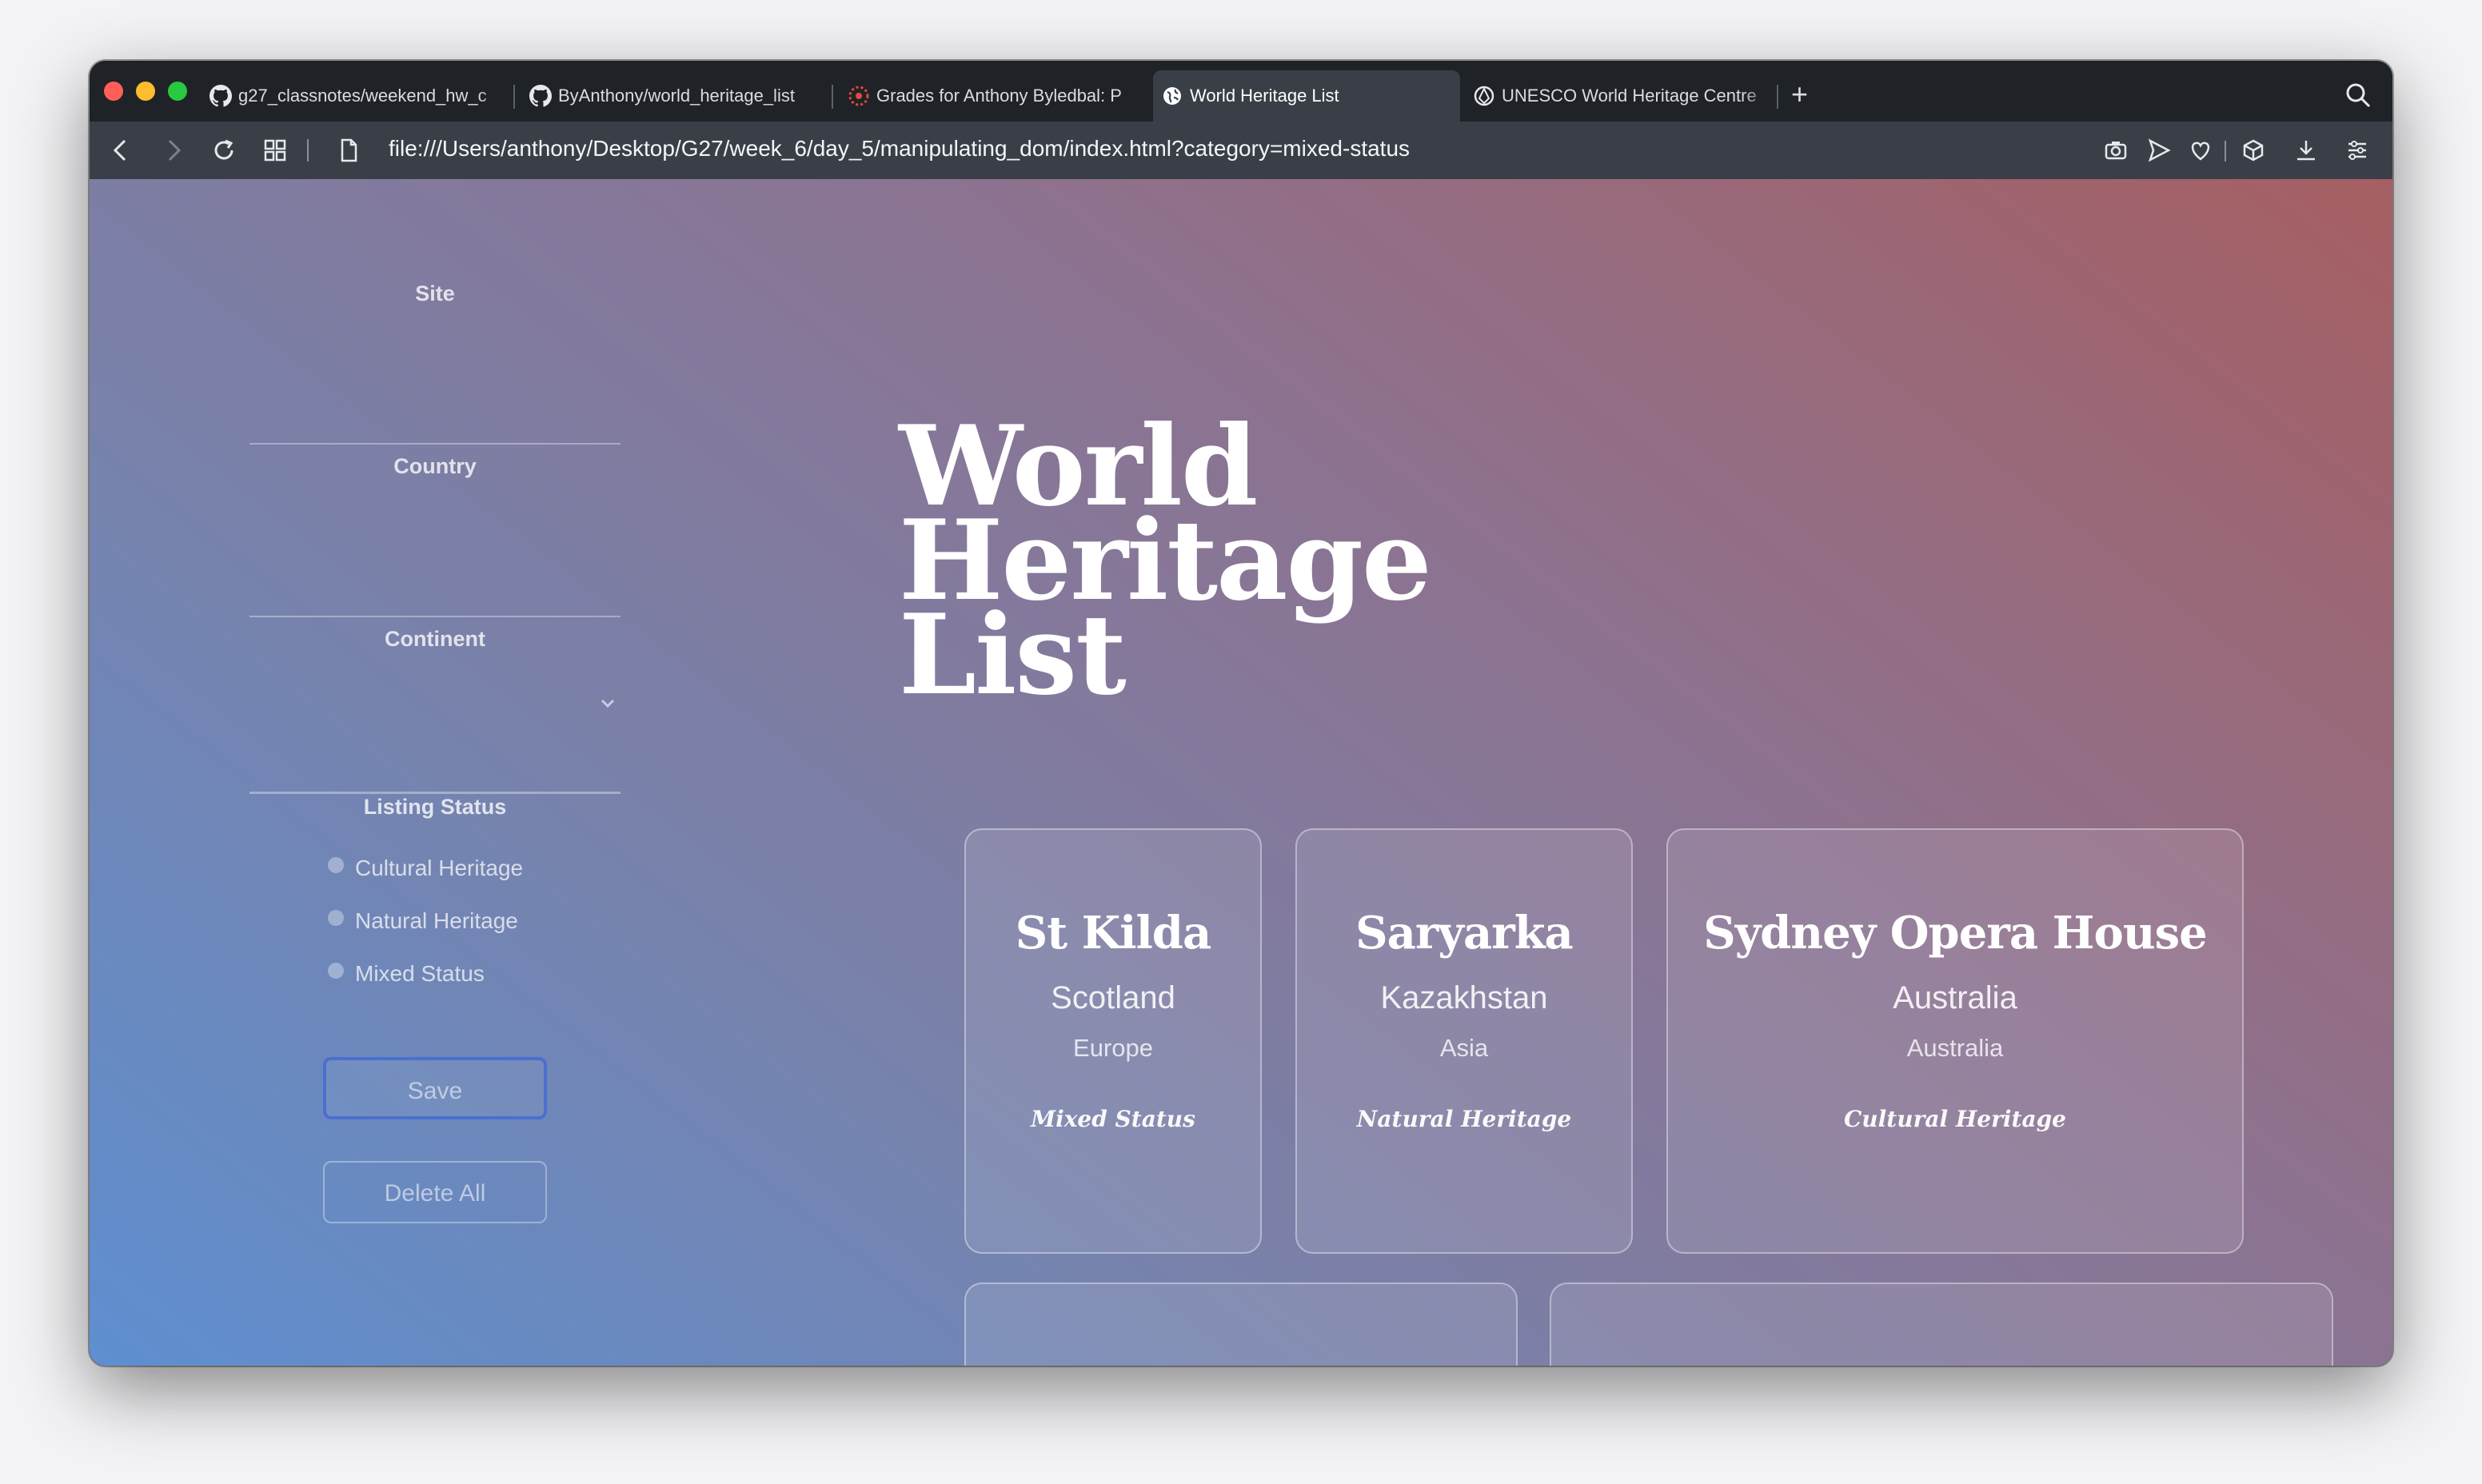 The height and width of the screenshot is (1484, 2482). I want to click on site-label: Site, so click(435, 293).